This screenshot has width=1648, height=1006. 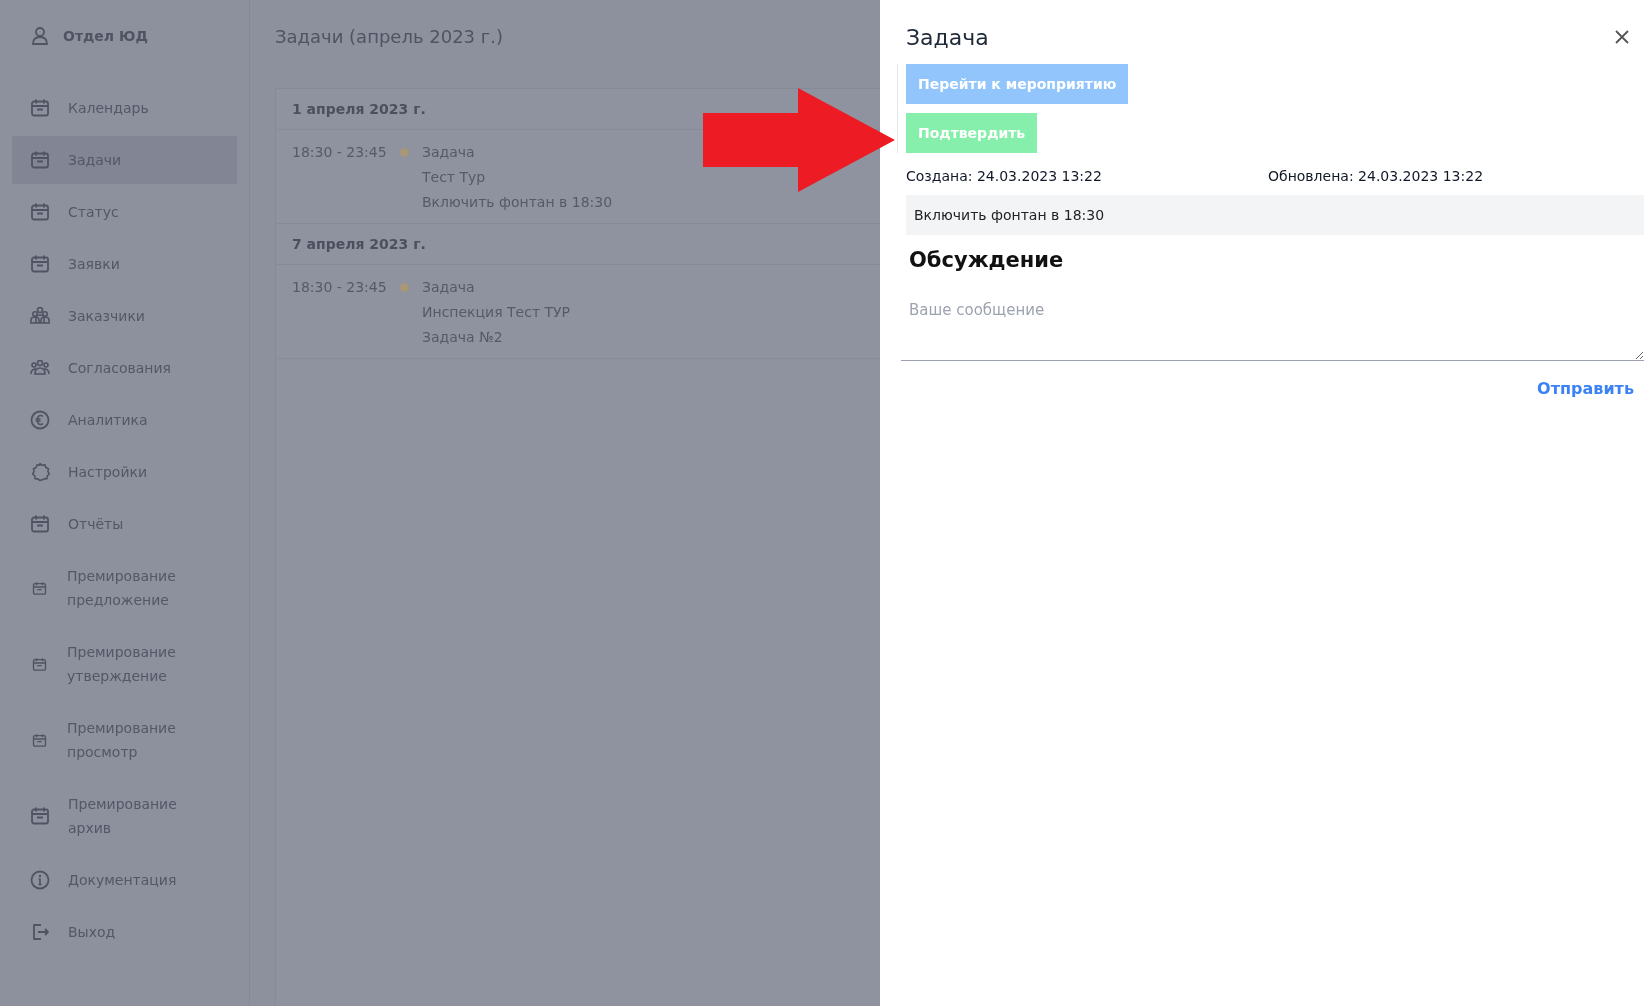 What do you see at coordinates (462, 337) in the screenshot?
I see `event-text: Задача №2` at bounding box center [462, 337].